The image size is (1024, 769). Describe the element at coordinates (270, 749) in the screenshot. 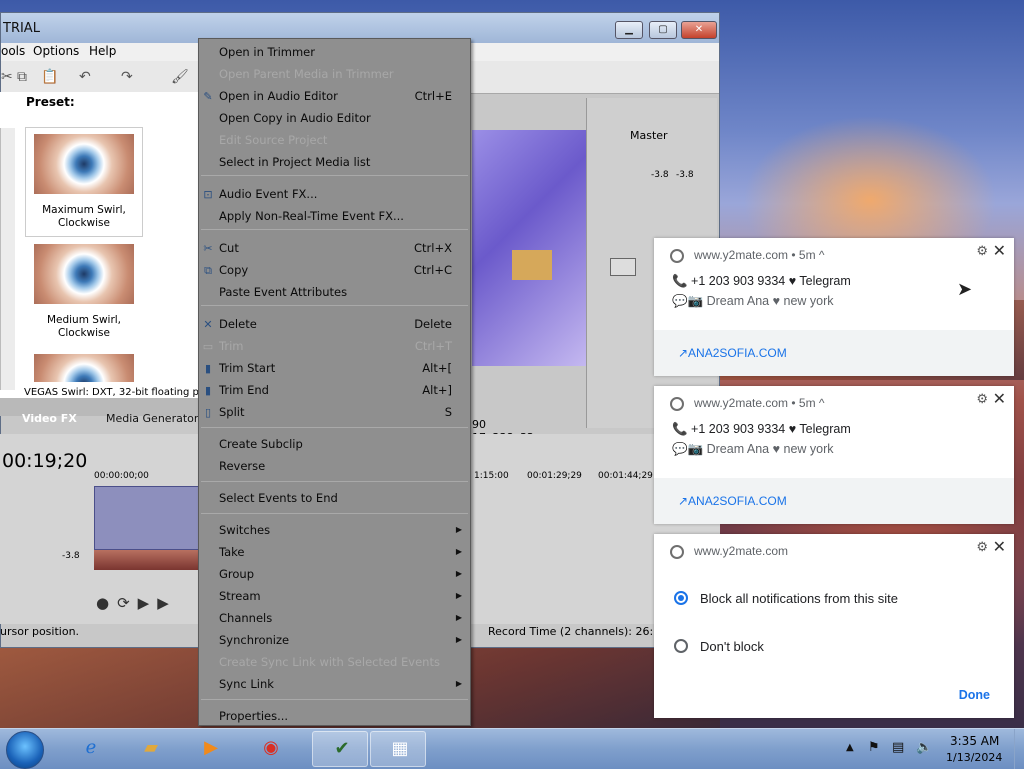

I see `taskbar-chrome: ◉` at that location.